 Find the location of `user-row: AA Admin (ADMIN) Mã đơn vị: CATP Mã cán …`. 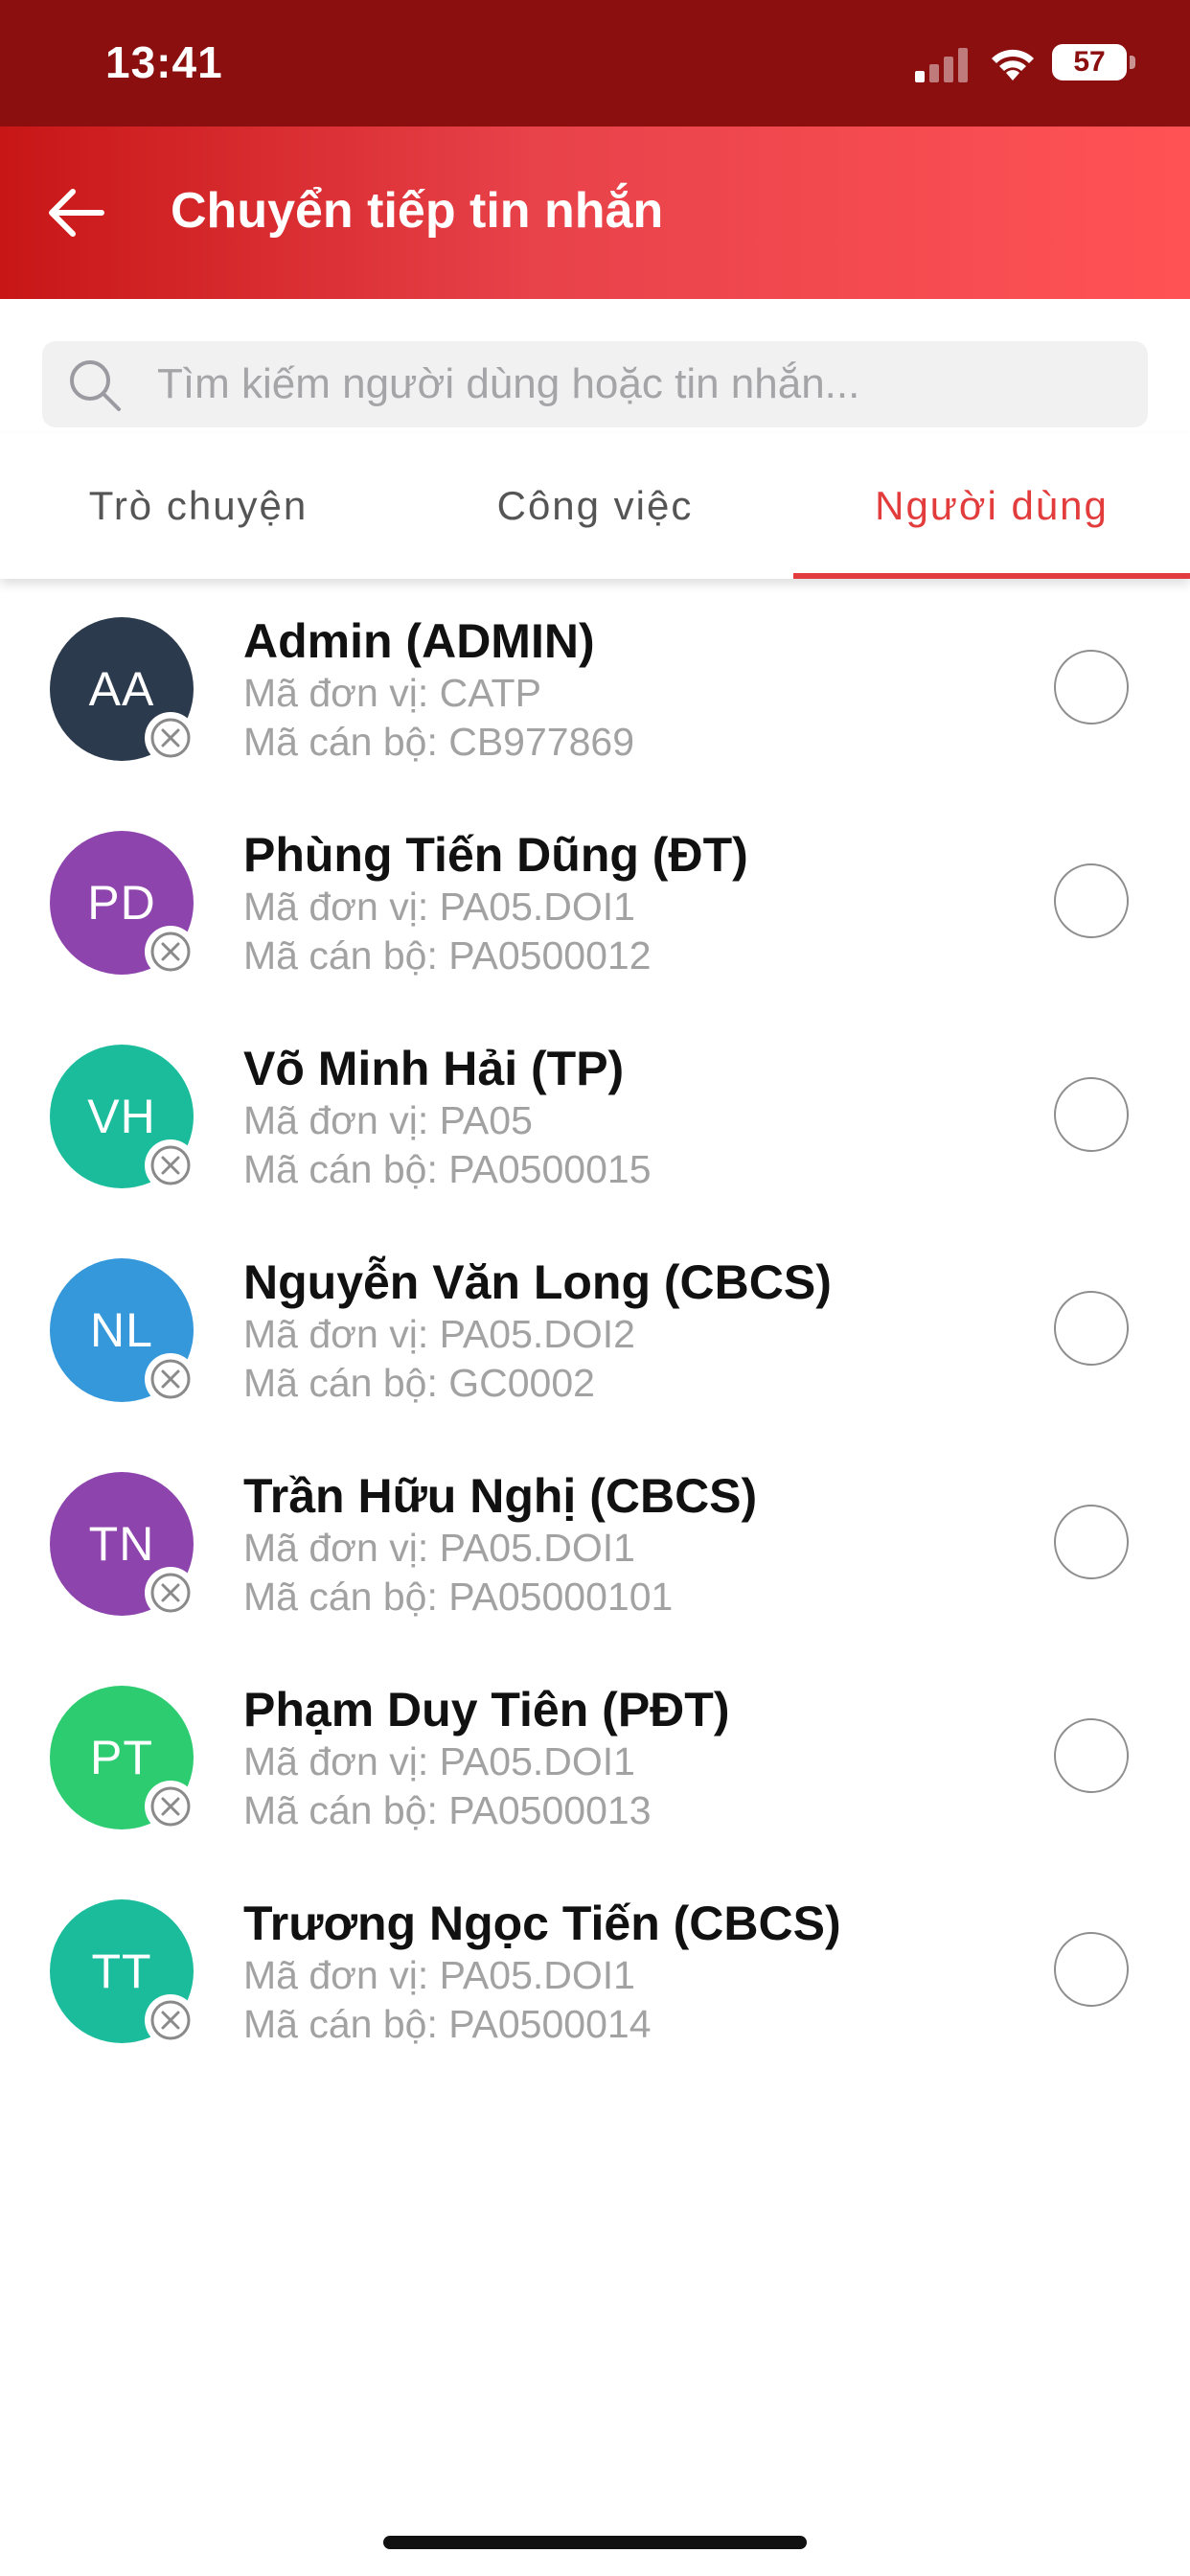

user-row: AA Admin (ADMIN) Mã đơn vị: CATP Mã cán … is located at coordinates (595, 686).